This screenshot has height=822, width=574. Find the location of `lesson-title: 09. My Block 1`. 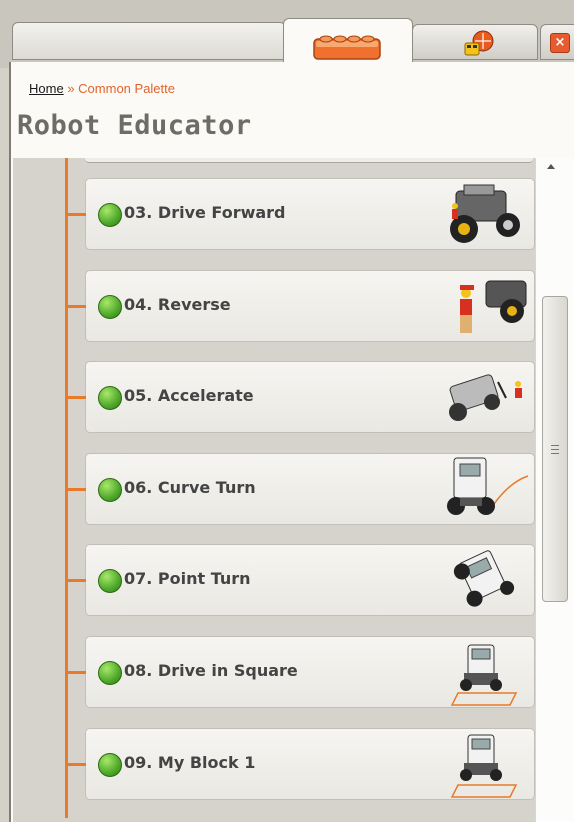

lesson-title: 09. My Block 1 is located at coordinates (190, 762).